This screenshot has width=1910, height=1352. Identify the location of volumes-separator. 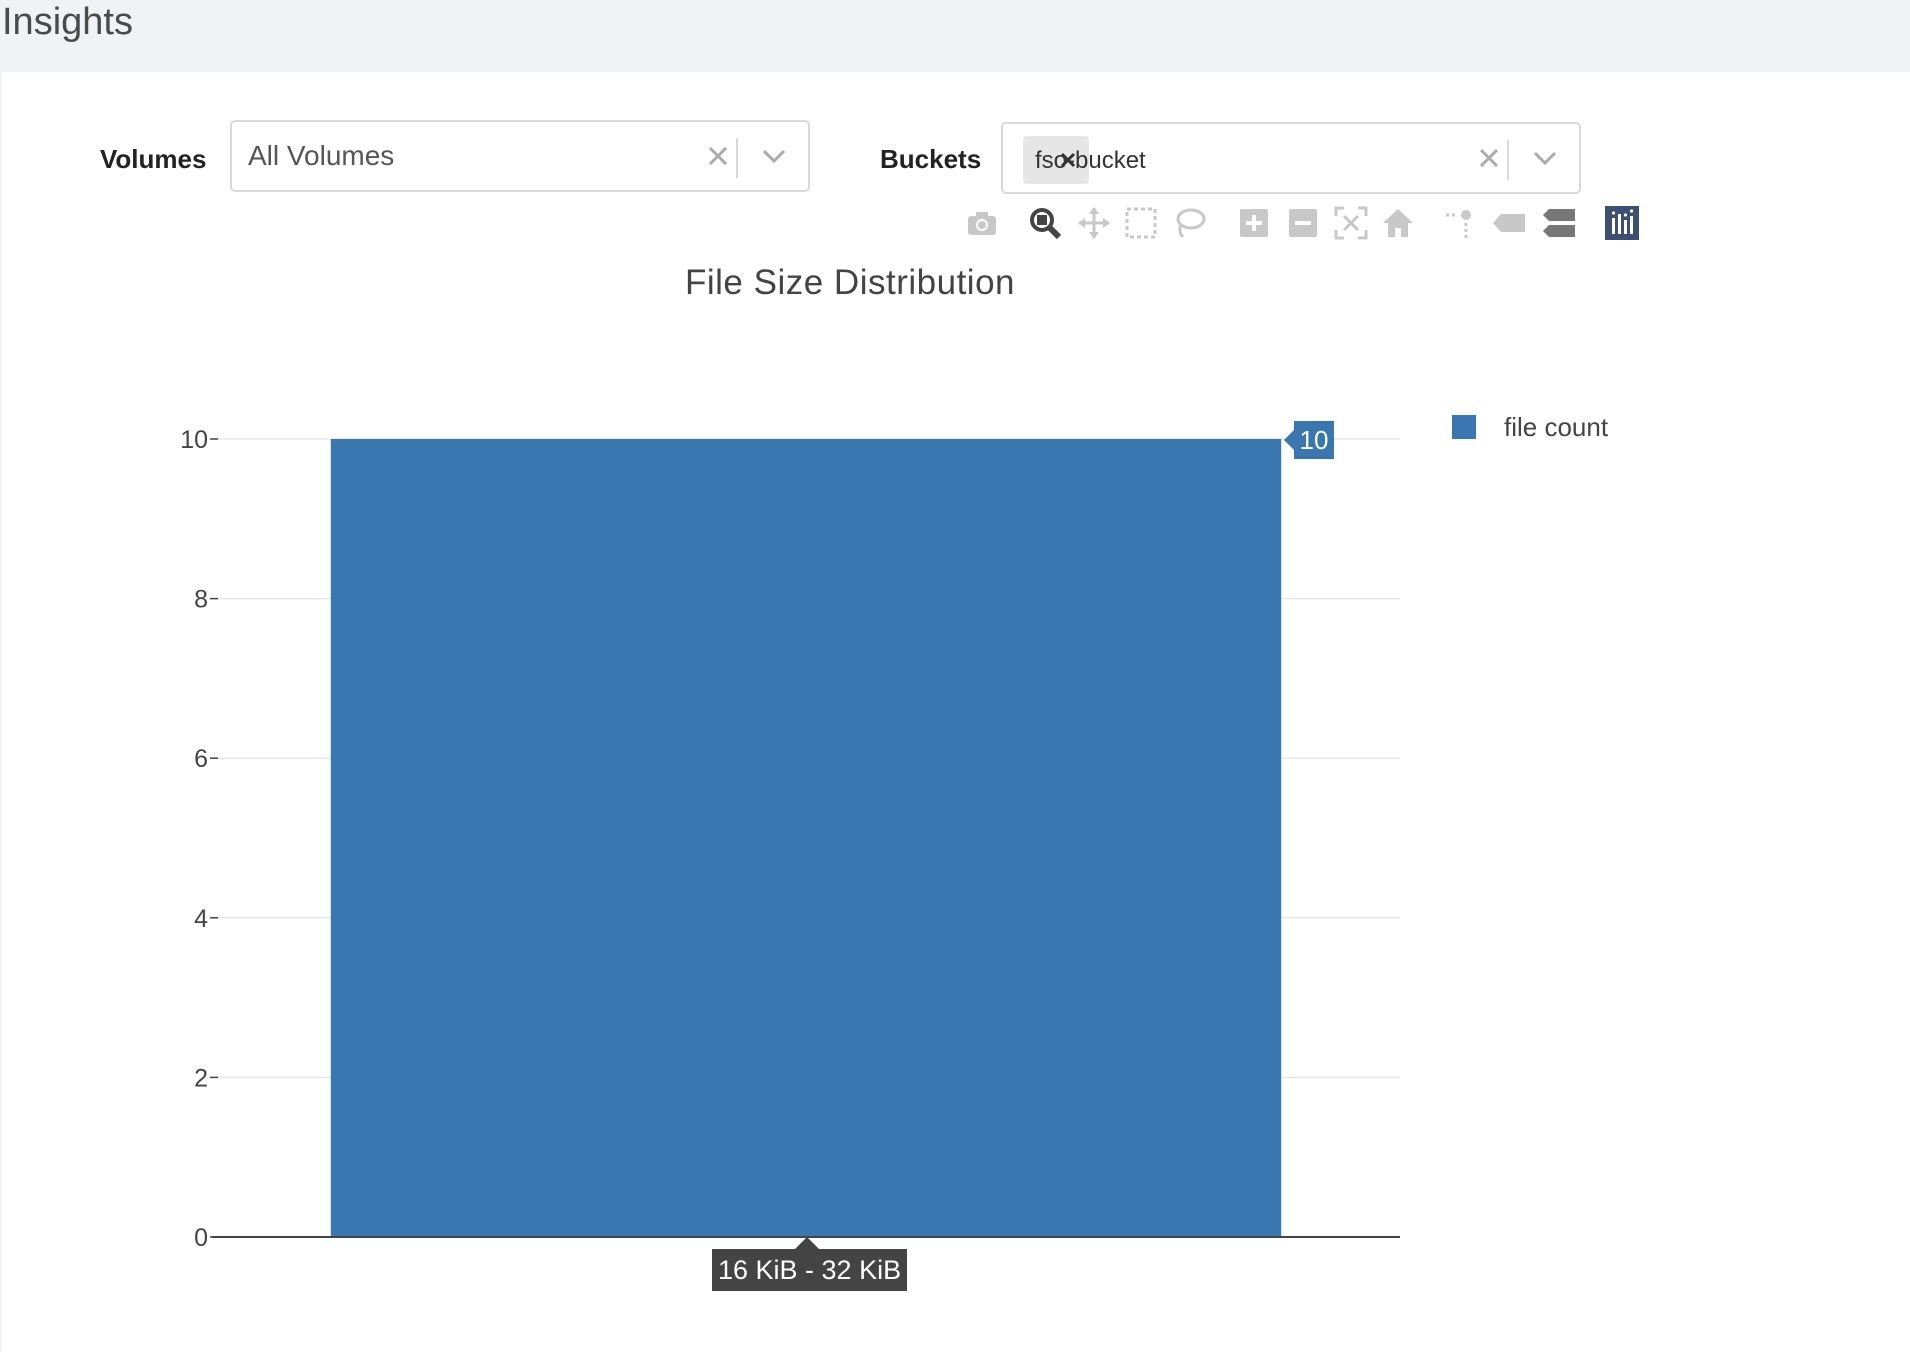
(737, 158).